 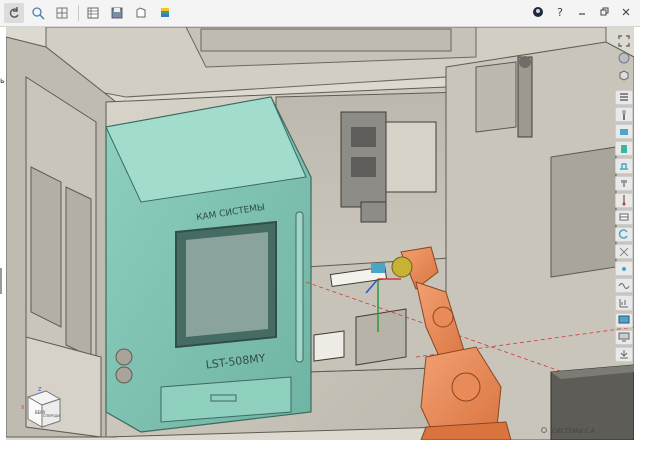 I want to click on zoom-icon, so click(x=38, y=13).